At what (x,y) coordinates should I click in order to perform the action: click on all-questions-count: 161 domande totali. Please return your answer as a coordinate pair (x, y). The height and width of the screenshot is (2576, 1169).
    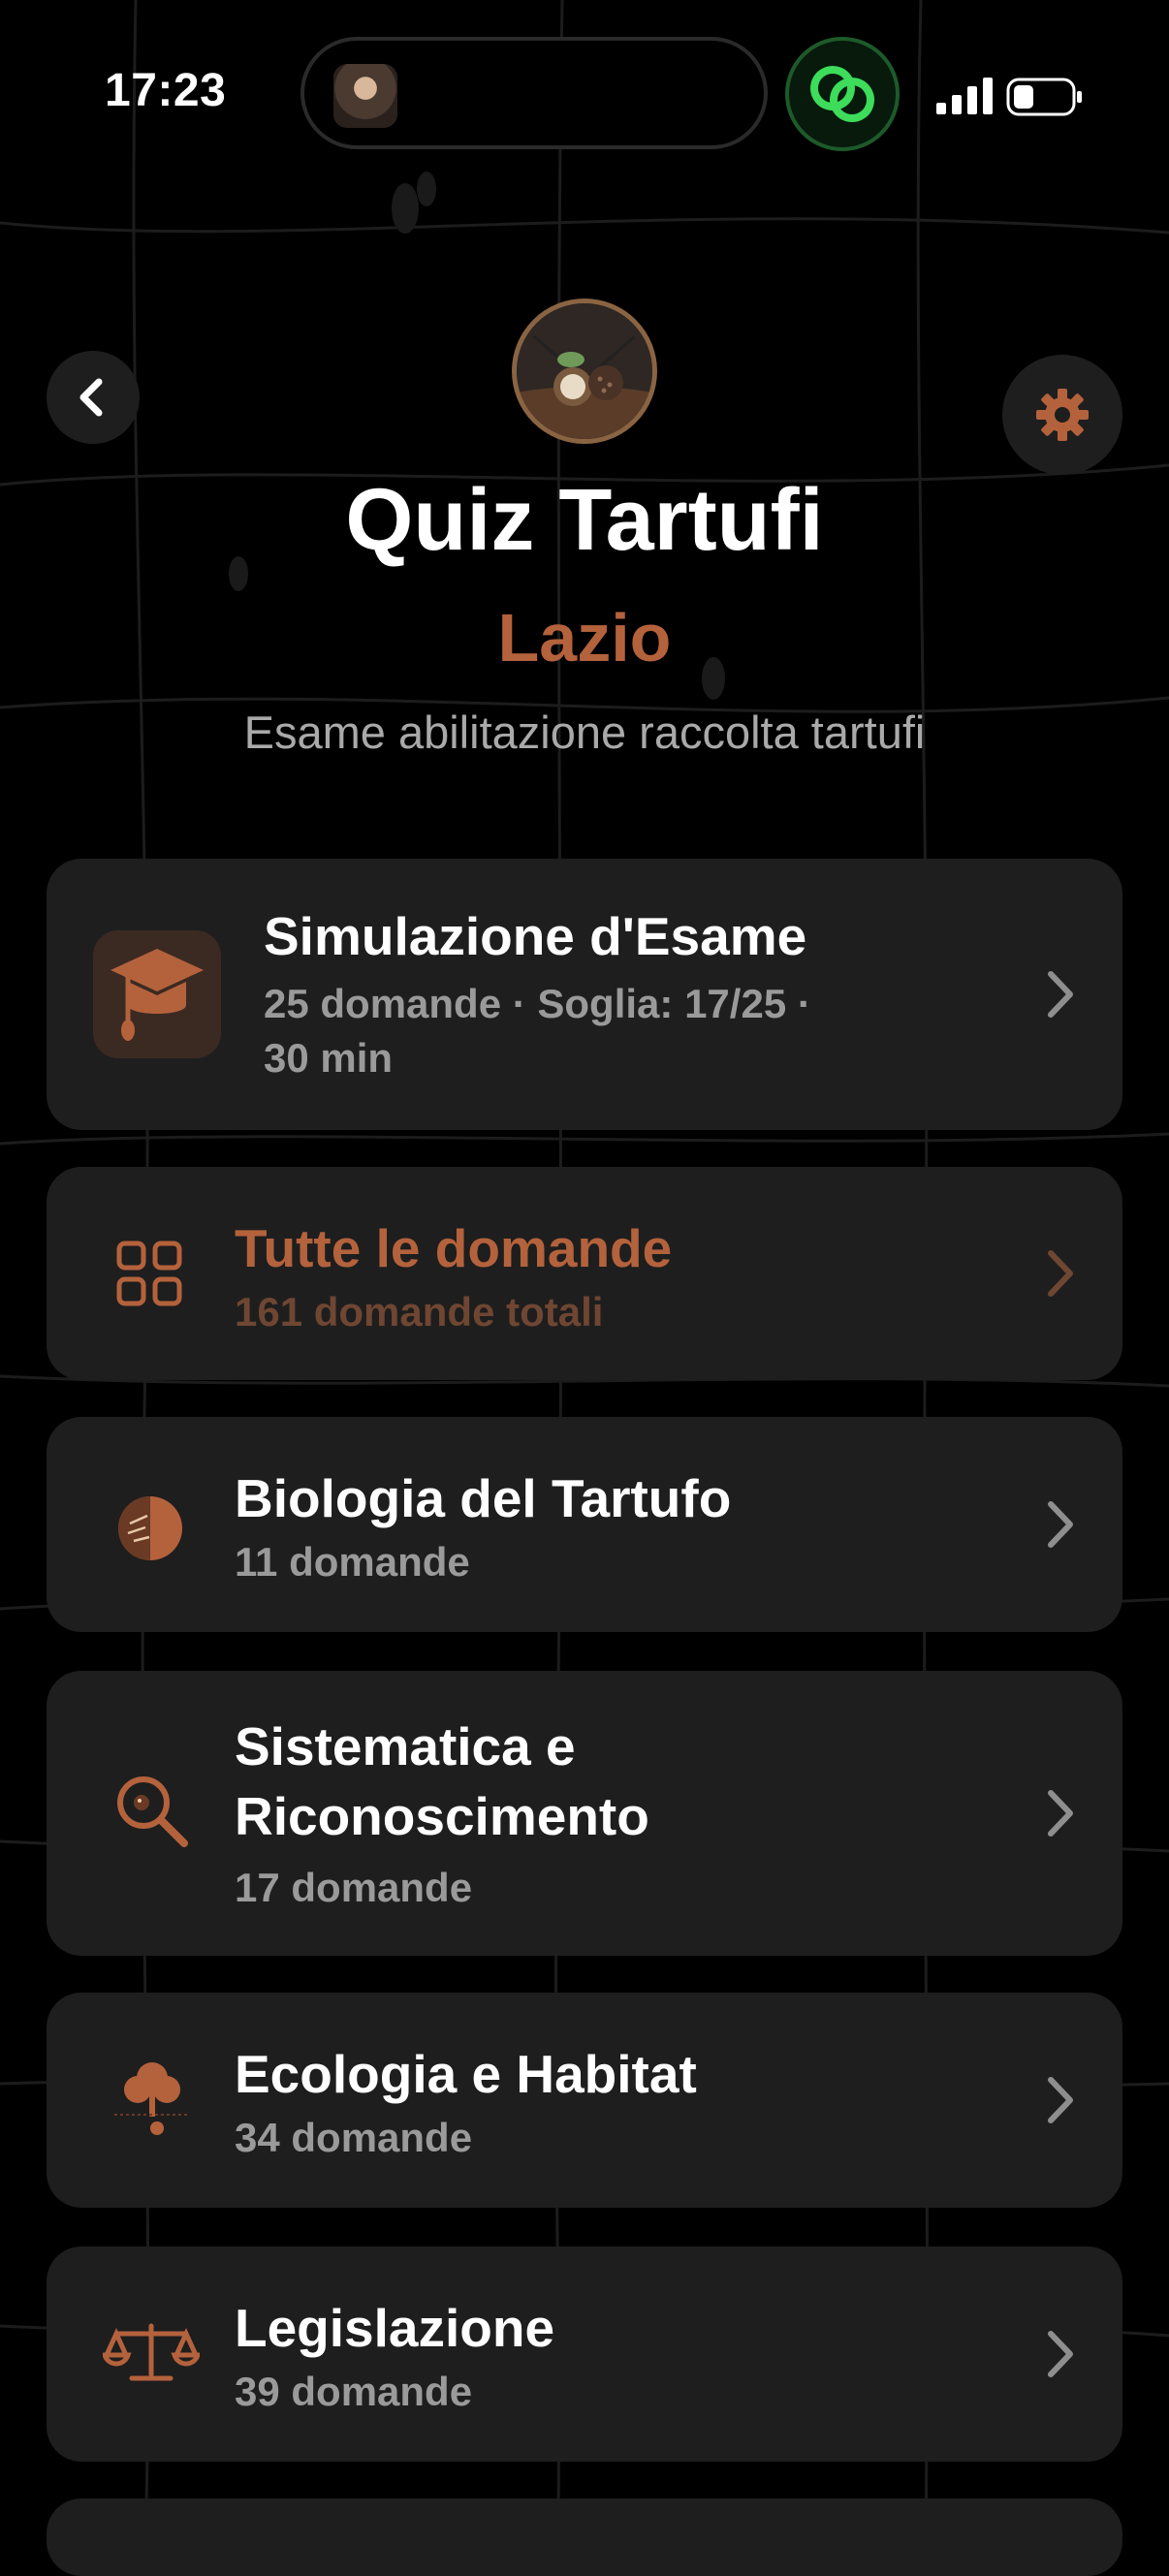
    Looking at the image, I should click on (419, 1312).